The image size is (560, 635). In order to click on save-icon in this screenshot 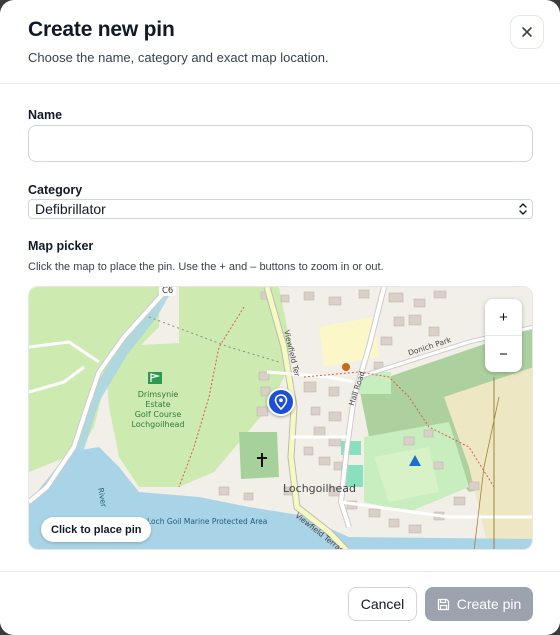, I will do `click(443, 604)`.